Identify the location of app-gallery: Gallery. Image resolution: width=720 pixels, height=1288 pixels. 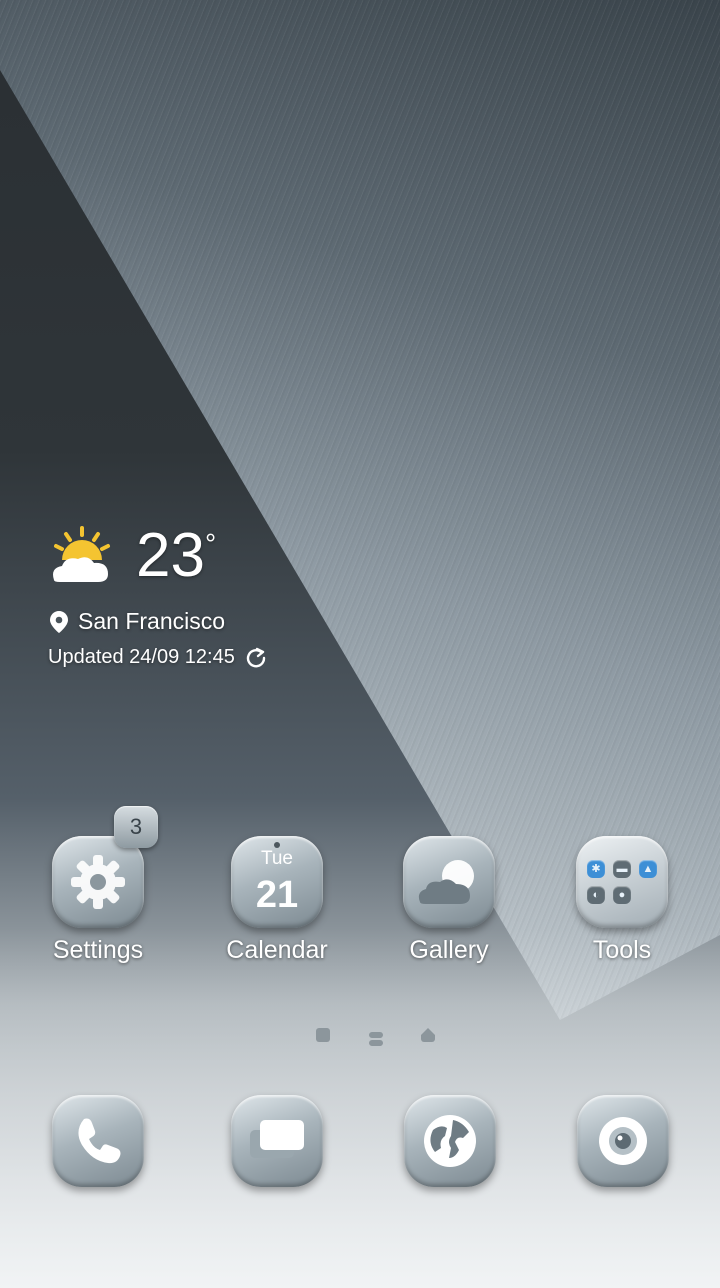
(449, 900).